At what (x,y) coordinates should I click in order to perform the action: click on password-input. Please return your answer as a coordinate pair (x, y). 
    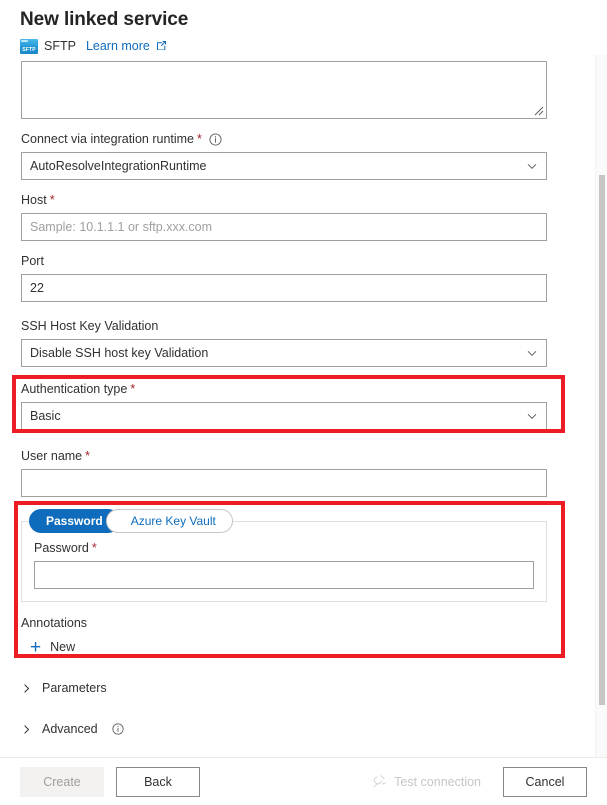
    Looking at the image, I should click on (284, 575).